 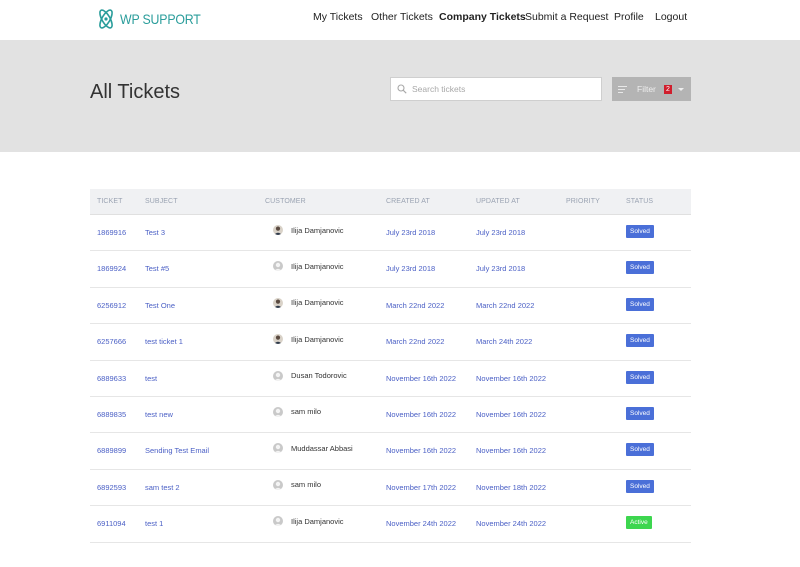 I want to click on filter-count-badge: 2, so click(x=667, y=89).